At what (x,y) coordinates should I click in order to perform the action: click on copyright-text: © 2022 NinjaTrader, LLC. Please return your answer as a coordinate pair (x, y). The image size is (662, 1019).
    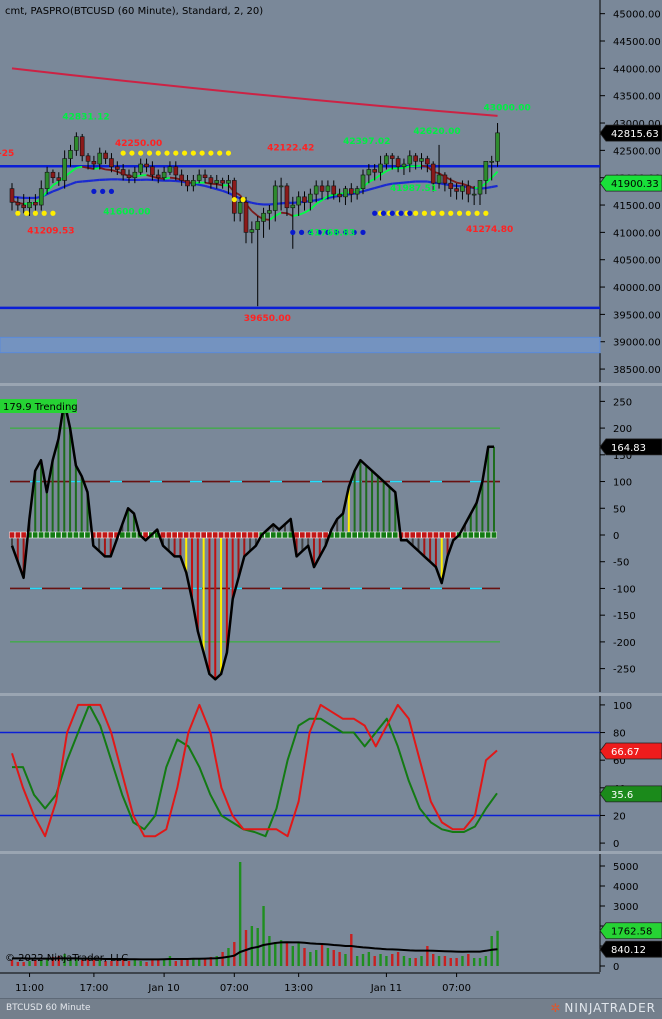
    Looking at the image, I should click on (66, 958).